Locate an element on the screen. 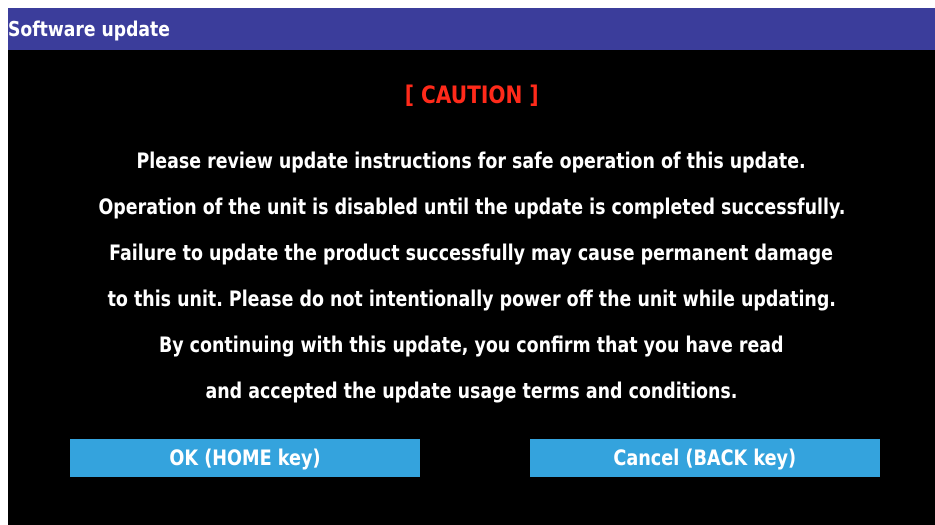 This screenshot has height=525, width=935. cancel-button: Cancel (BACK key) is located at coordinates (705, 458).